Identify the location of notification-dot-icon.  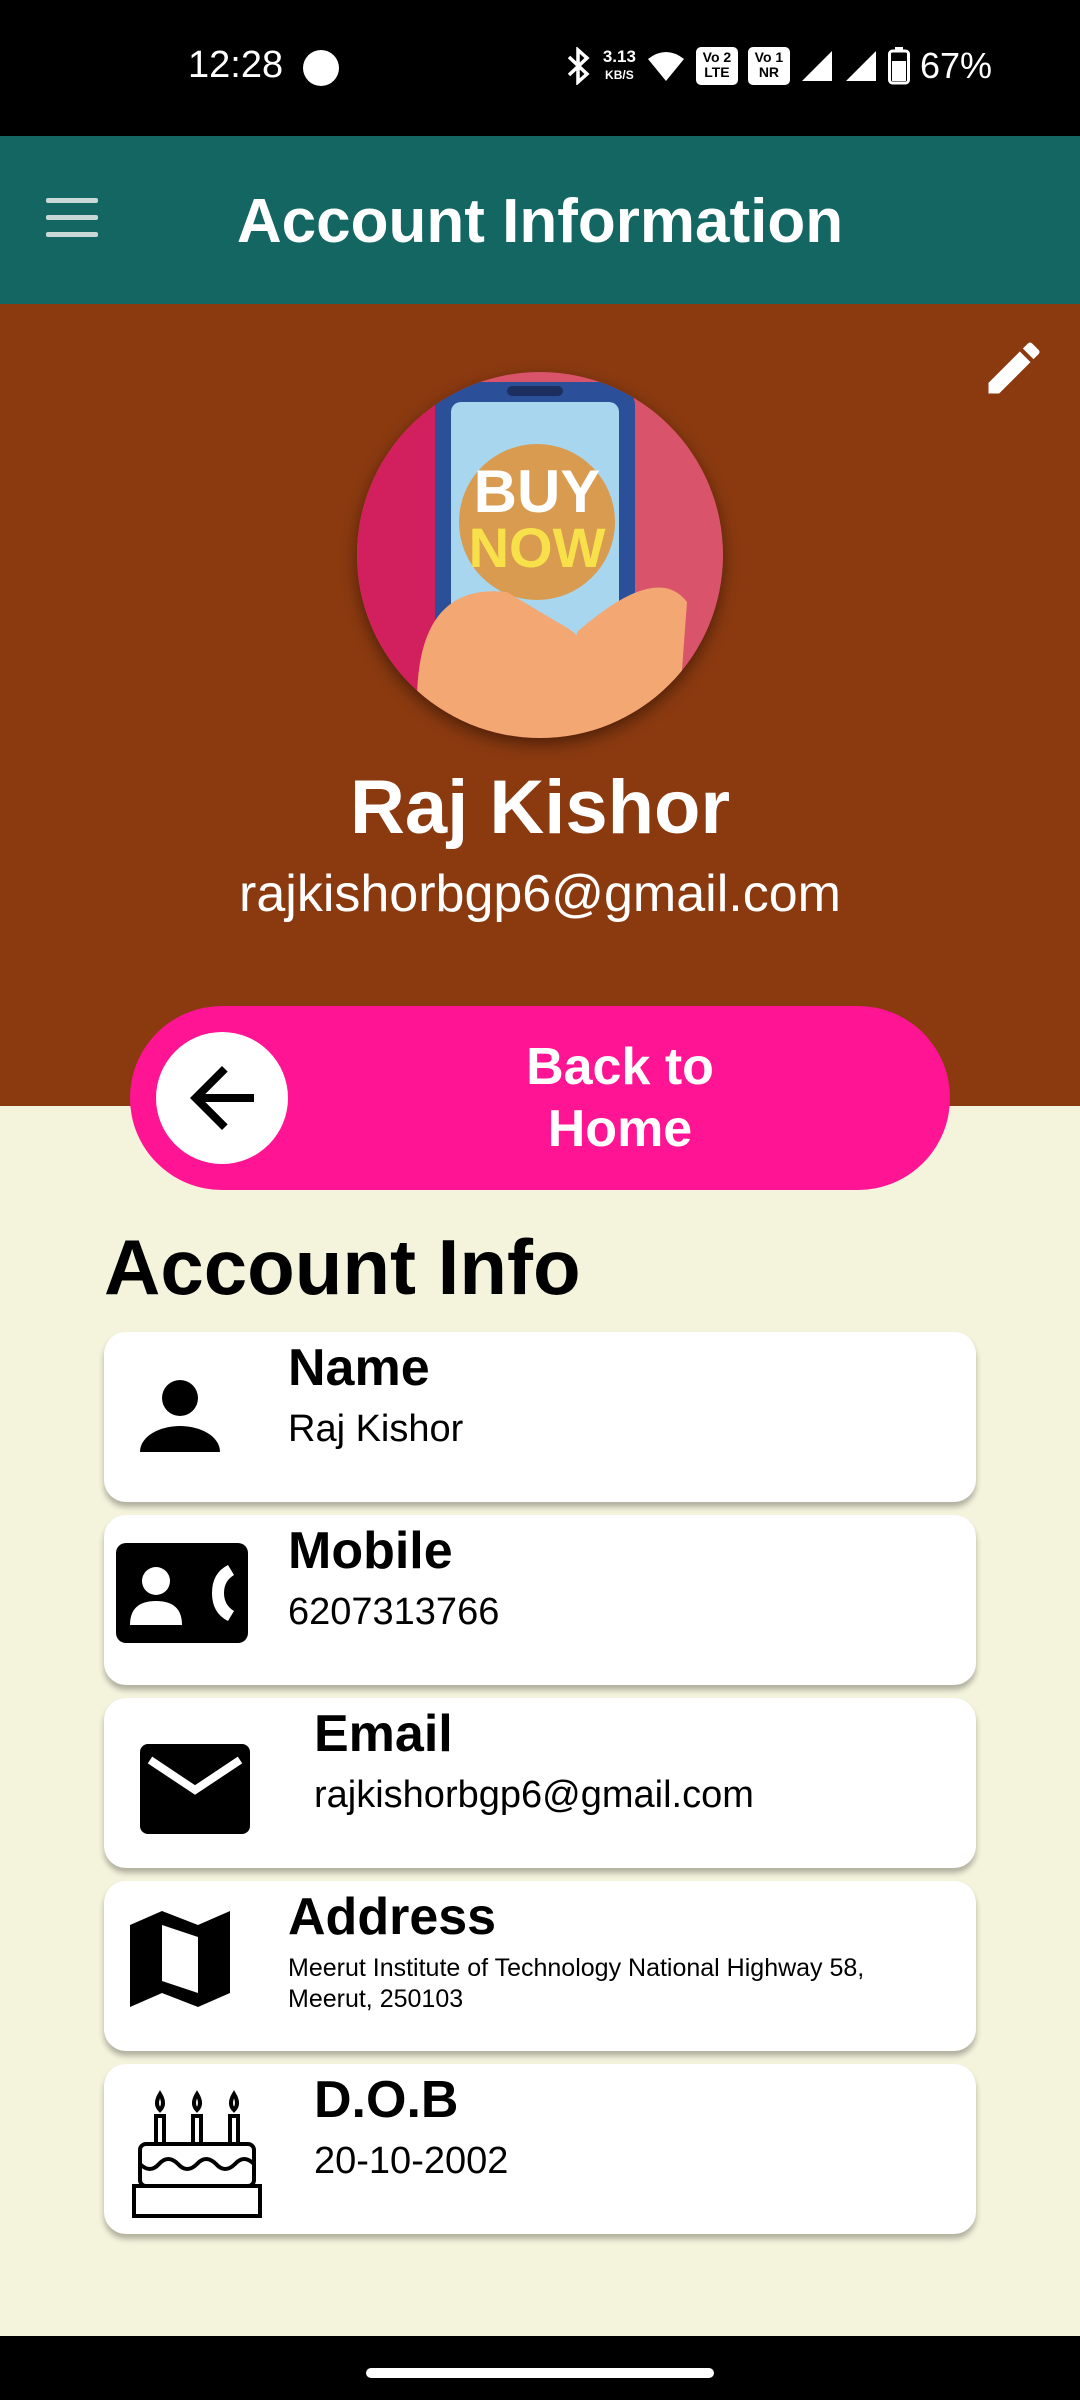
(321, 68).